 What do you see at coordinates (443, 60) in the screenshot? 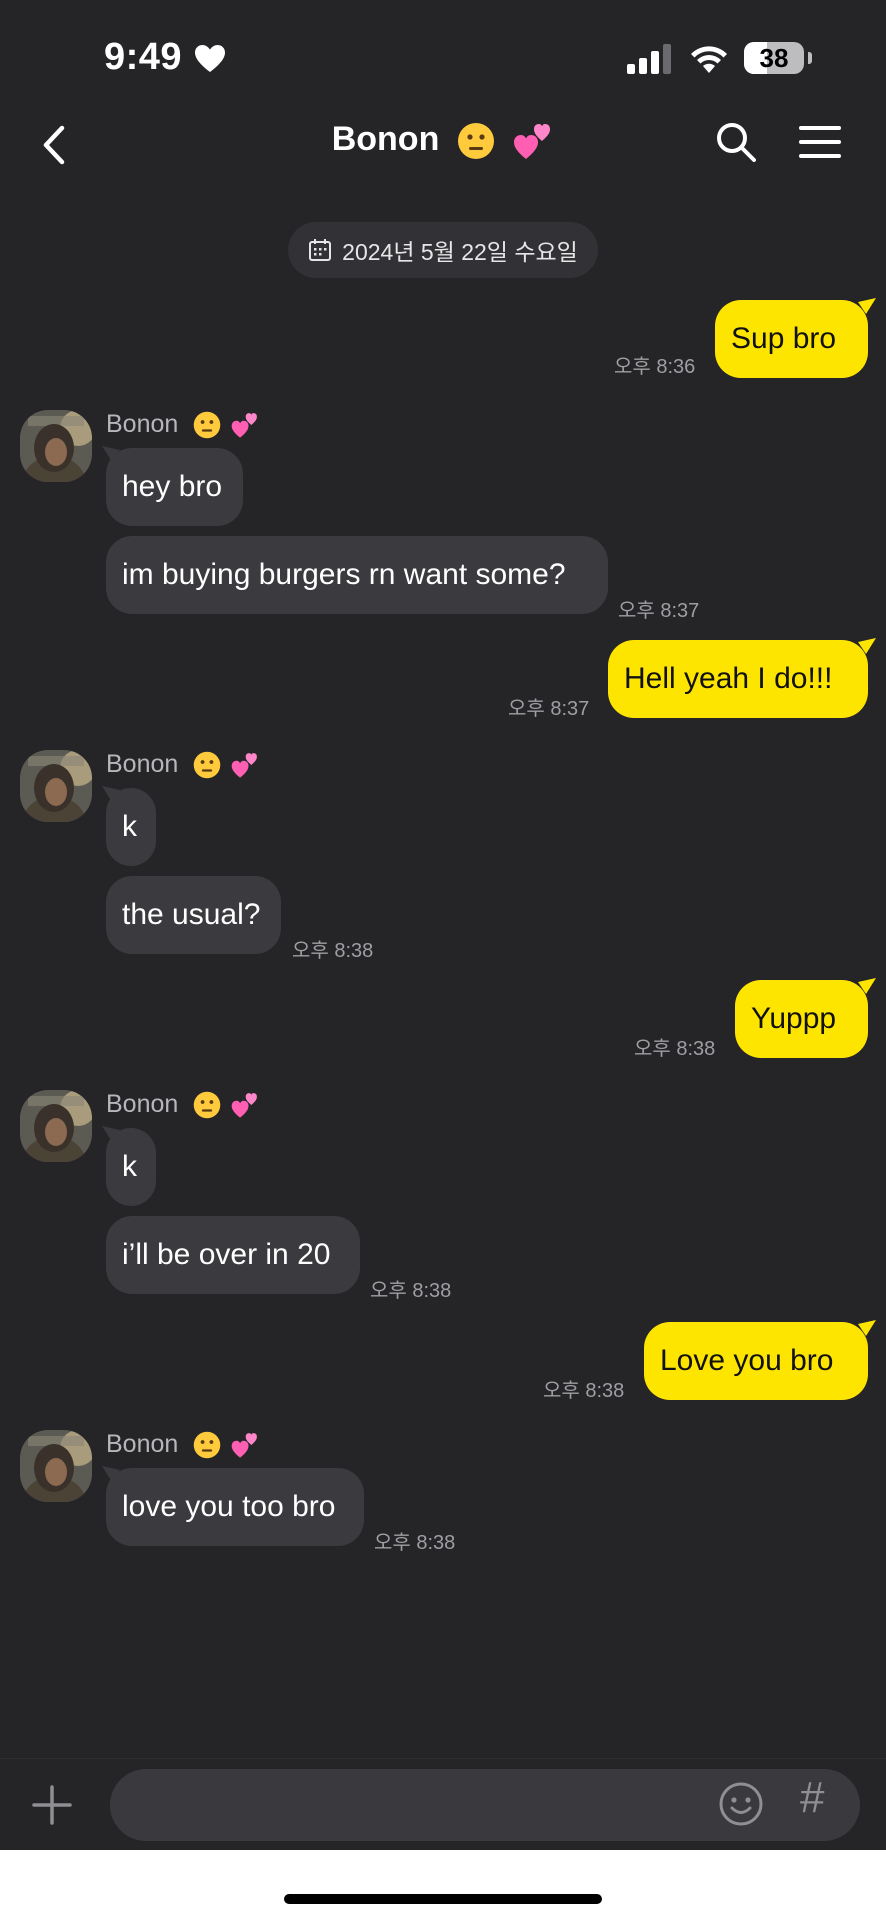
I see `status-bar: 9:49 38` at bounding box center [443, 60].